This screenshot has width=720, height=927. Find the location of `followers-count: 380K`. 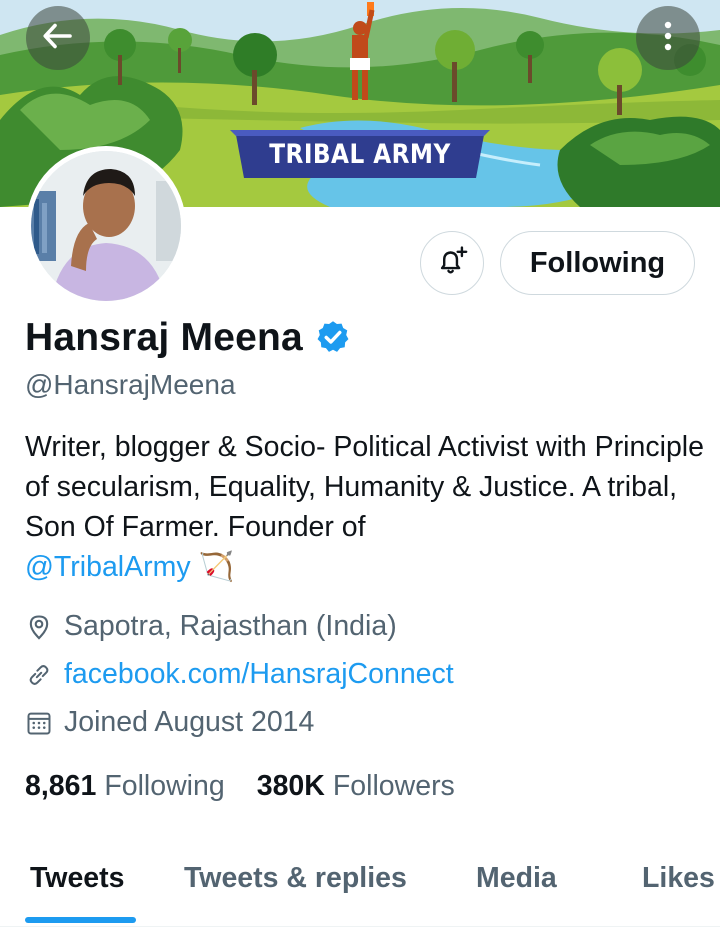

followers-count: 380K is located at coordinates (290, 786).